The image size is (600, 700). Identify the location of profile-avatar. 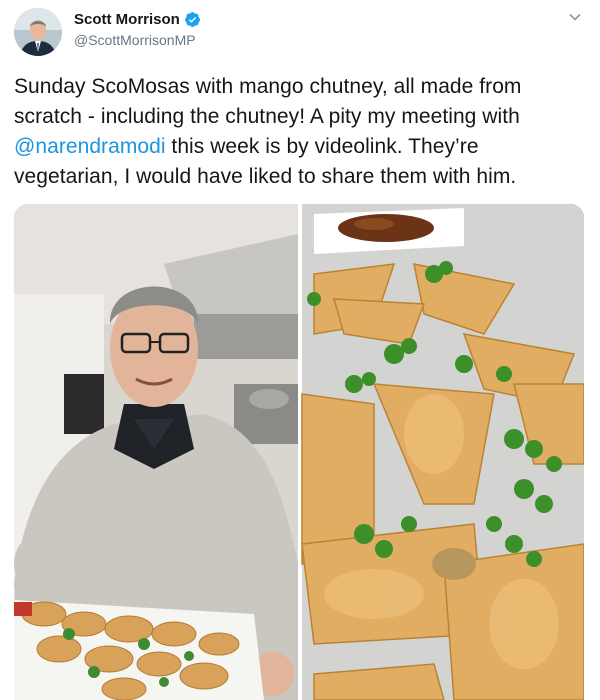
(38, 32).